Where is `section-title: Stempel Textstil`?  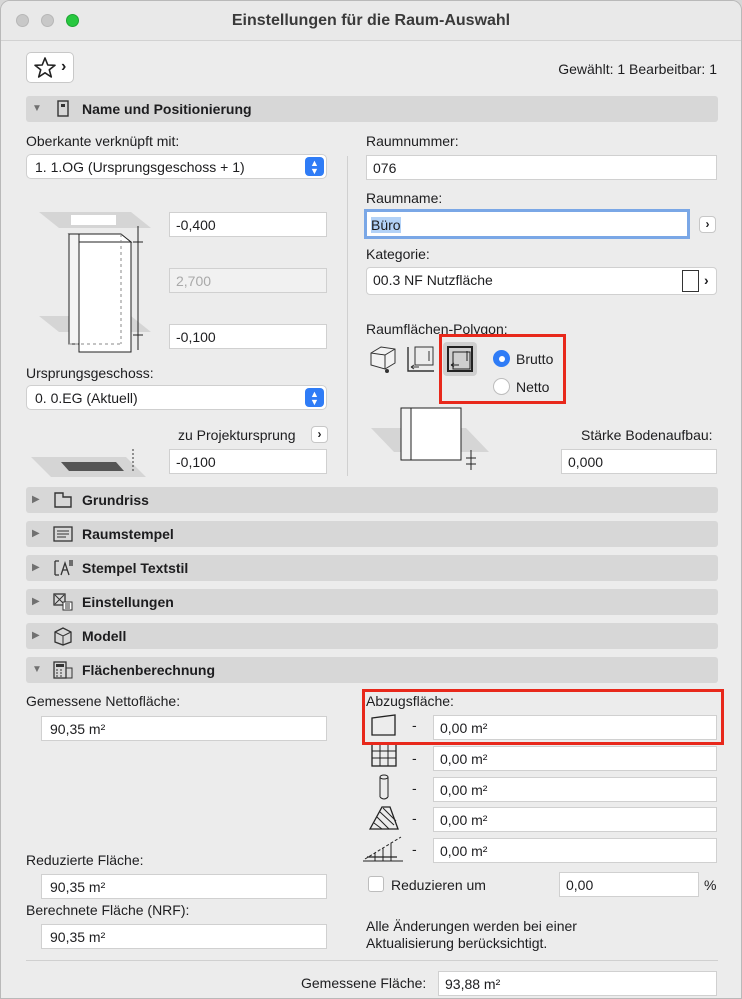 section-title: Stempel Textstil is located at coordinates (135, 568).